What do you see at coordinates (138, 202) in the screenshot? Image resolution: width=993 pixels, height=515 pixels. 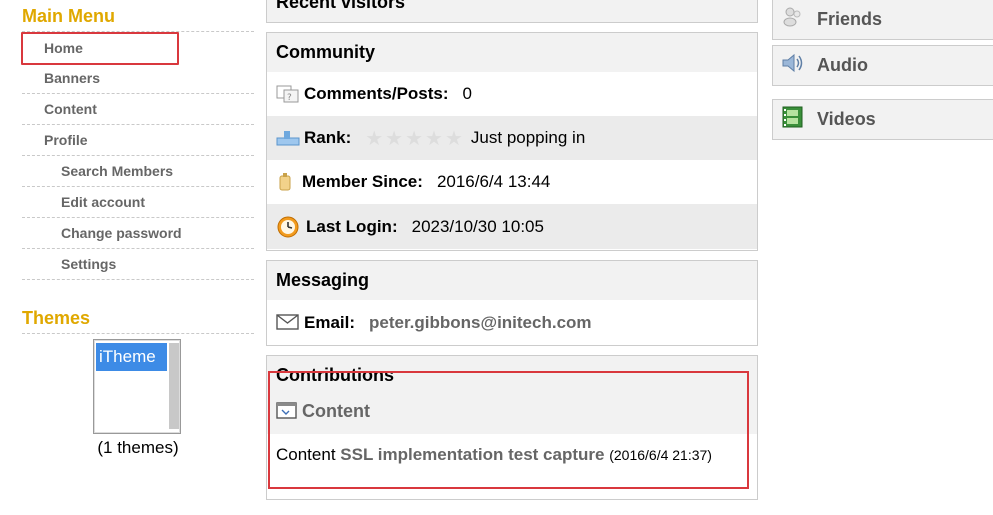 I see `menu-item-edit-account: Edit account` at bounding box center [138, 202].